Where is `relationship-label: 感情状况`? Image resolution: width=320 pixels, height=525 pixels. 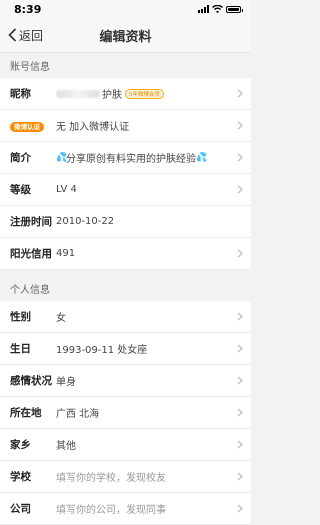
relationship-label: 感情状况 is located at coordinates (31, 381).